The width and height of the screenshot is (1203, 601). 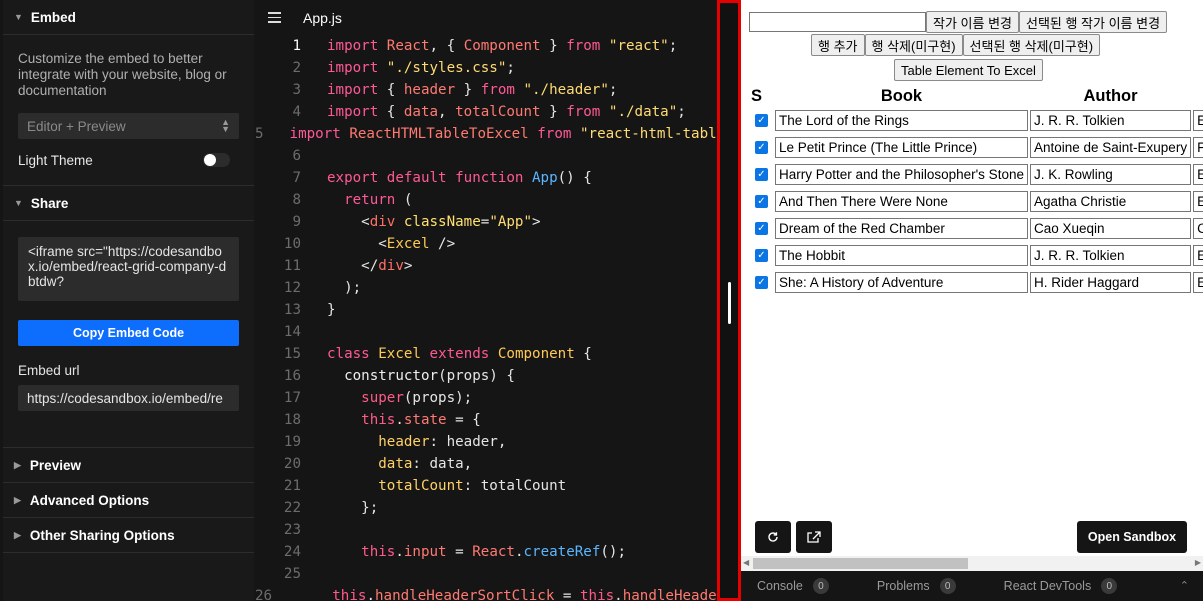 I want to click on other-sharing-title: Other Sharing Options, so click(x=102, y=535).